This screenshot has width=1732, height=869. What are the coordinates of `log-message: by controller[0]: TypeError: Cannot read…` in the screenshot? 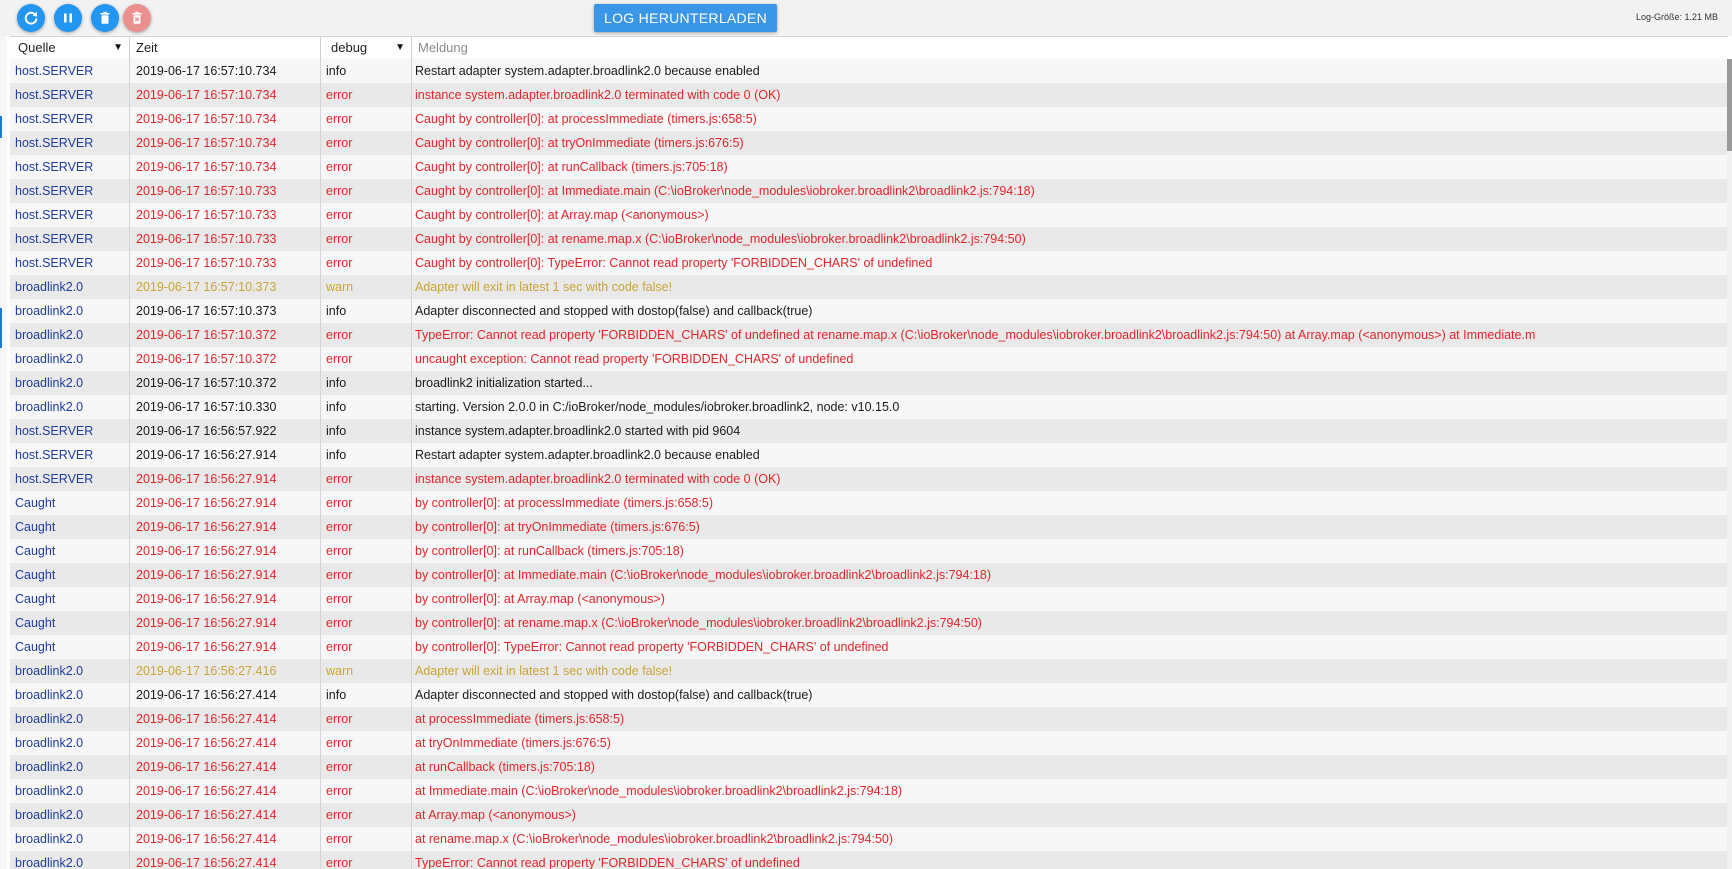 It's located at (652, 647).